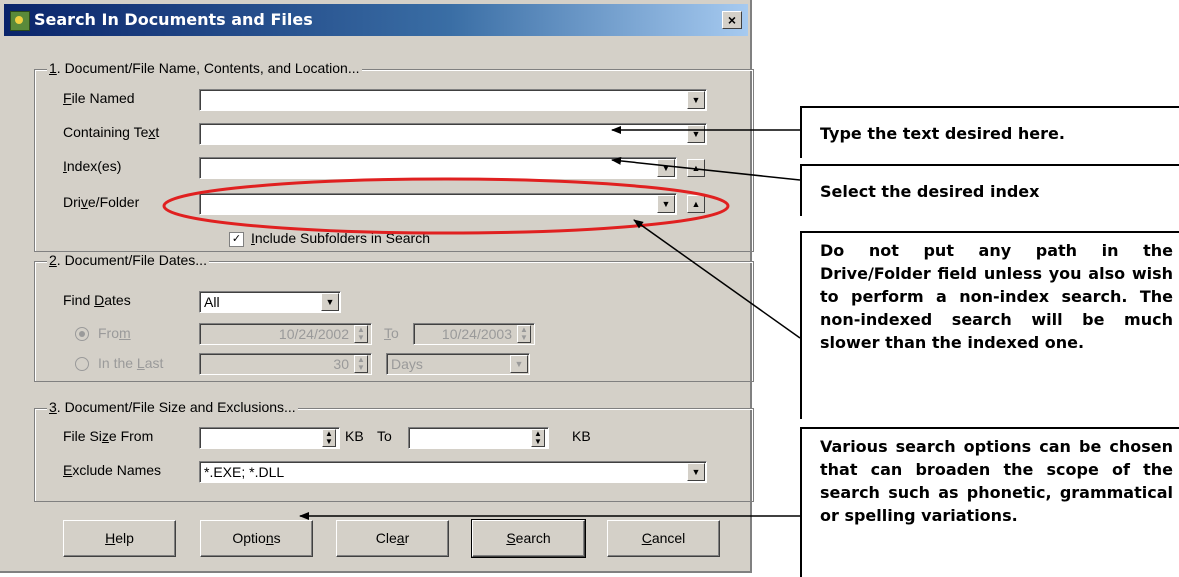 The width and height of the screenshot is (1179, 577). I want to click on to-date-spinner: ▲ ▼, so click(524, 334).